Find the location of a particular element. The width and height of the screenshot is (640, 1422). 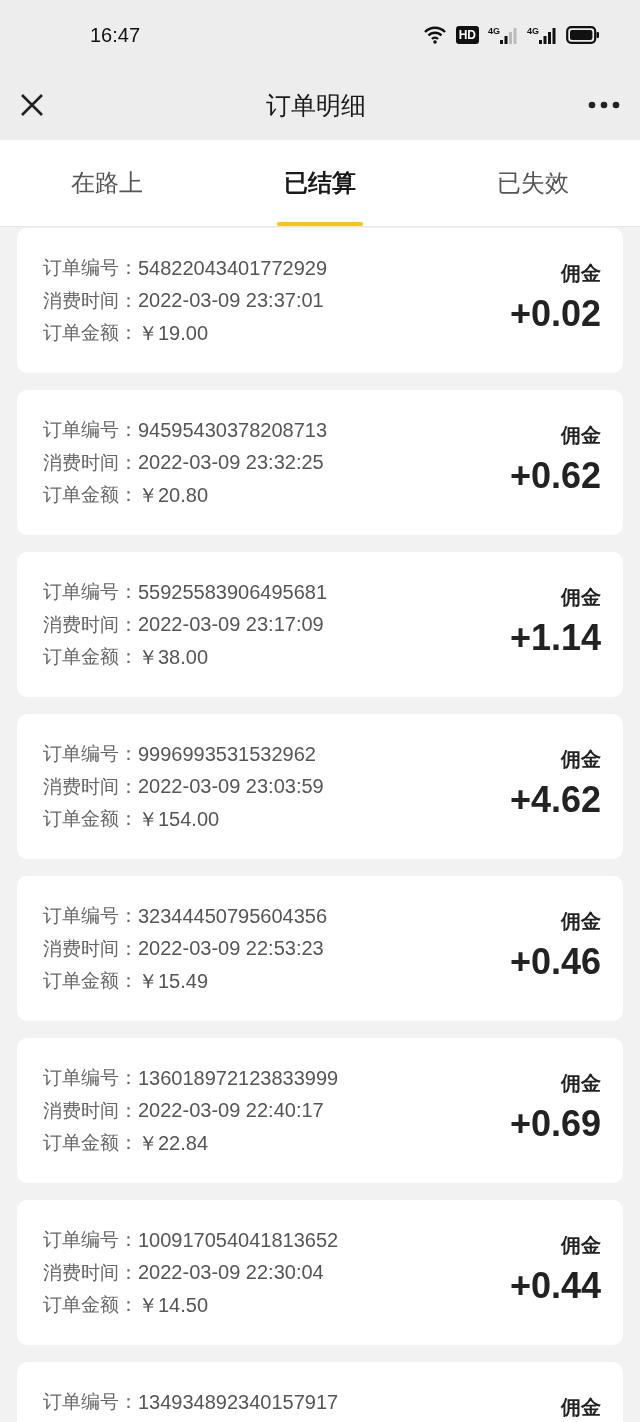

more-button is located at coordinates (604, 105).